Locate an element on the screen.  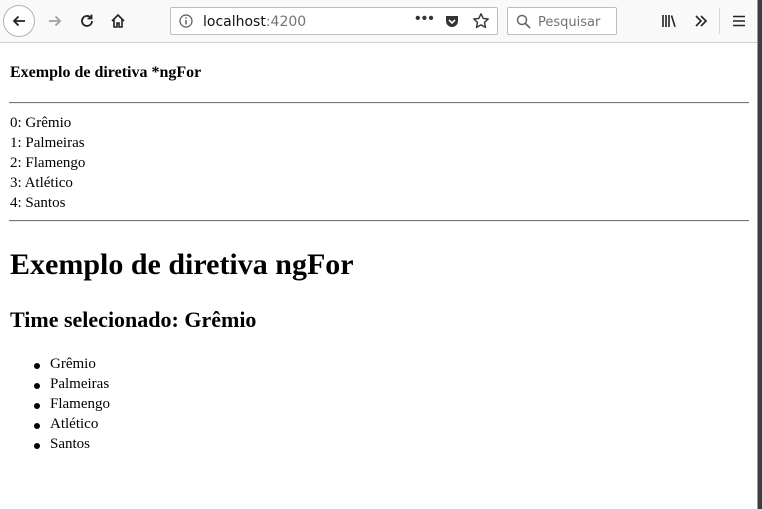
home-icon is located at coordinates (118, 20).